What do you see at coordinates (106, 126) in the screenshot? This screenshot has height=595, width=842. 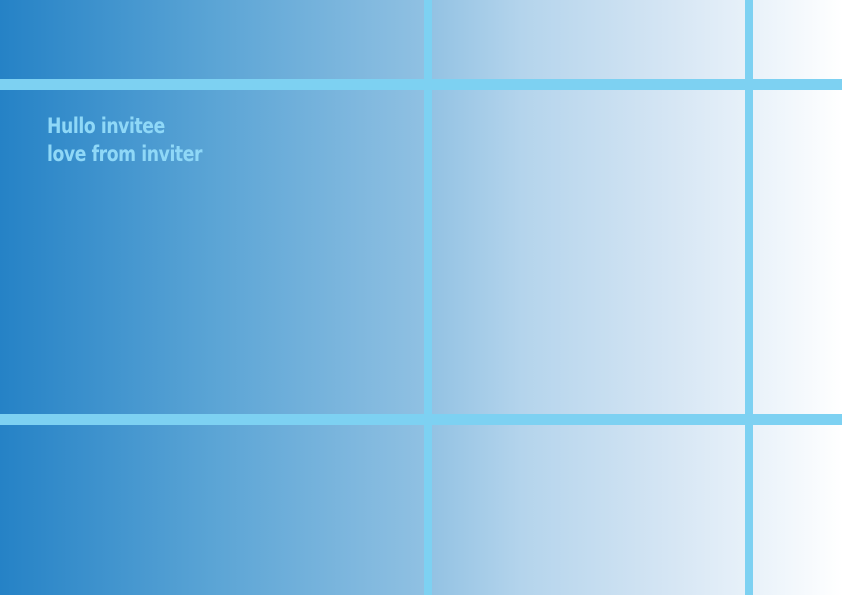 I see `greeting-line: Hullo invitee` at bounding box center [106, 126].